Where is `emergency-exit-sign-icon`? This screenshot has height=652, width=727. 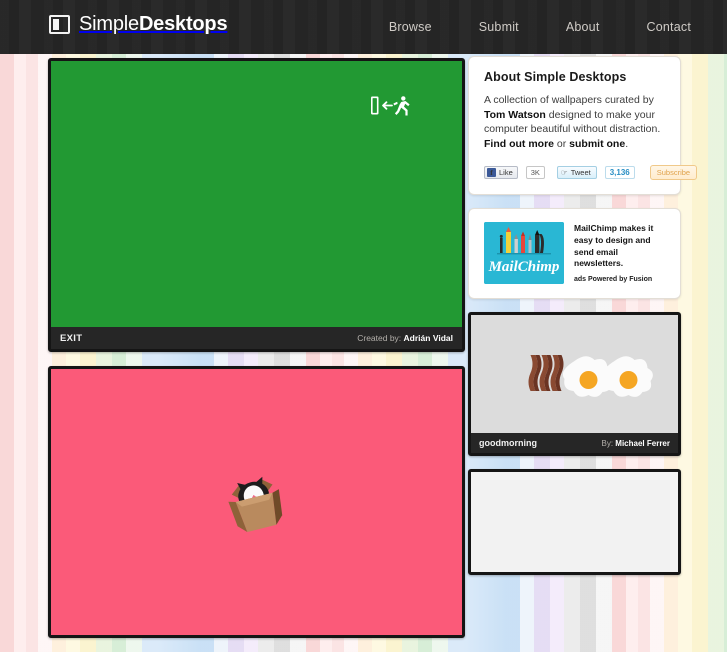
emergency-exit-sign-icon is located at coordinates (390, 106).